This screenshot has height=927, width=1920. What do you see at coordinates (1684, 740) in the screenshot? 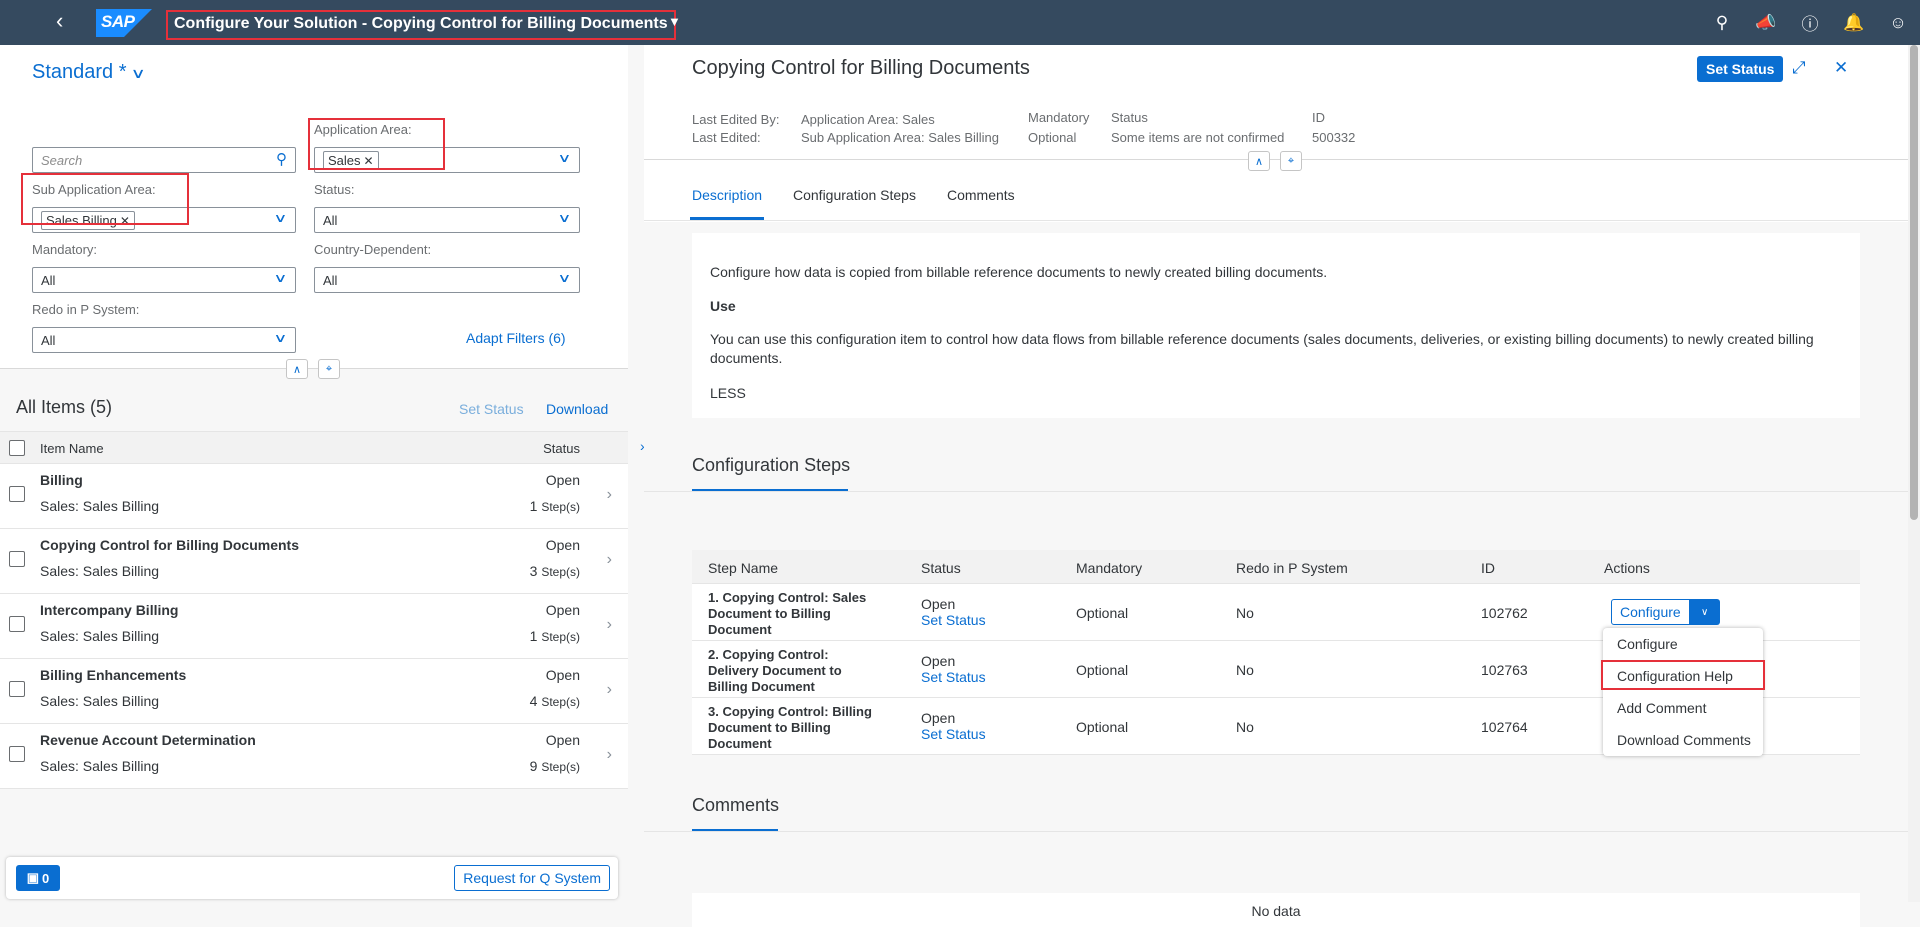
I see `menu-item-download-comments: Download Comments` at bounding box center [1684, 740].